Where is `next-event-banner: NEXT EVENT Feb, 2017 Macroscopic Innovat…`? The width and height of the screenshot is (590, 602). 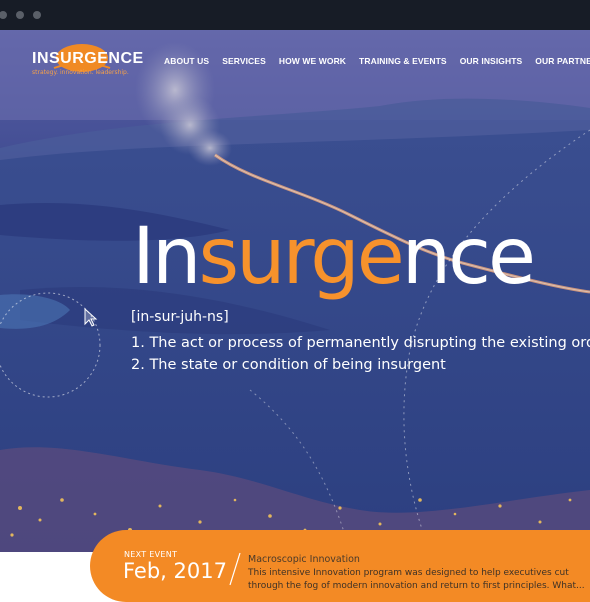
next-event-banner: NEXT EVENT Feb, 2017 Macroscopic Innovat… is located at coordinates (340, 566).